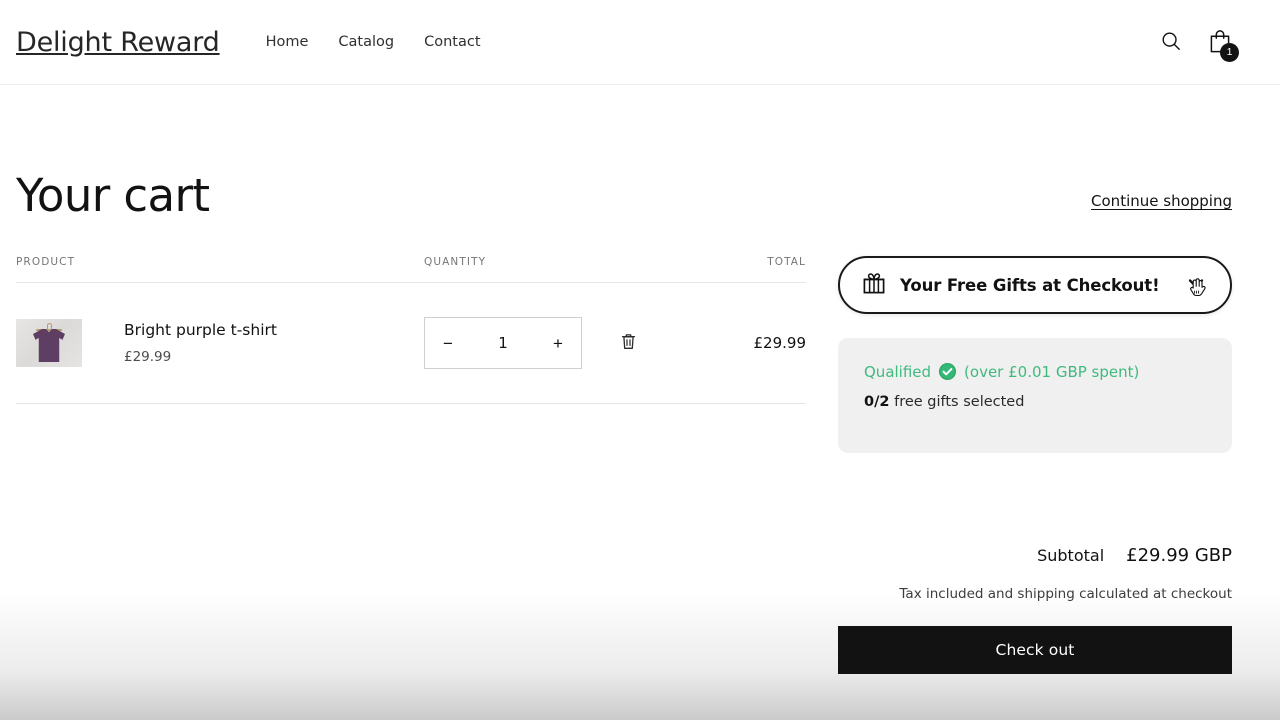  I want to click on checkout-button: Check out, so click(1035, 650).